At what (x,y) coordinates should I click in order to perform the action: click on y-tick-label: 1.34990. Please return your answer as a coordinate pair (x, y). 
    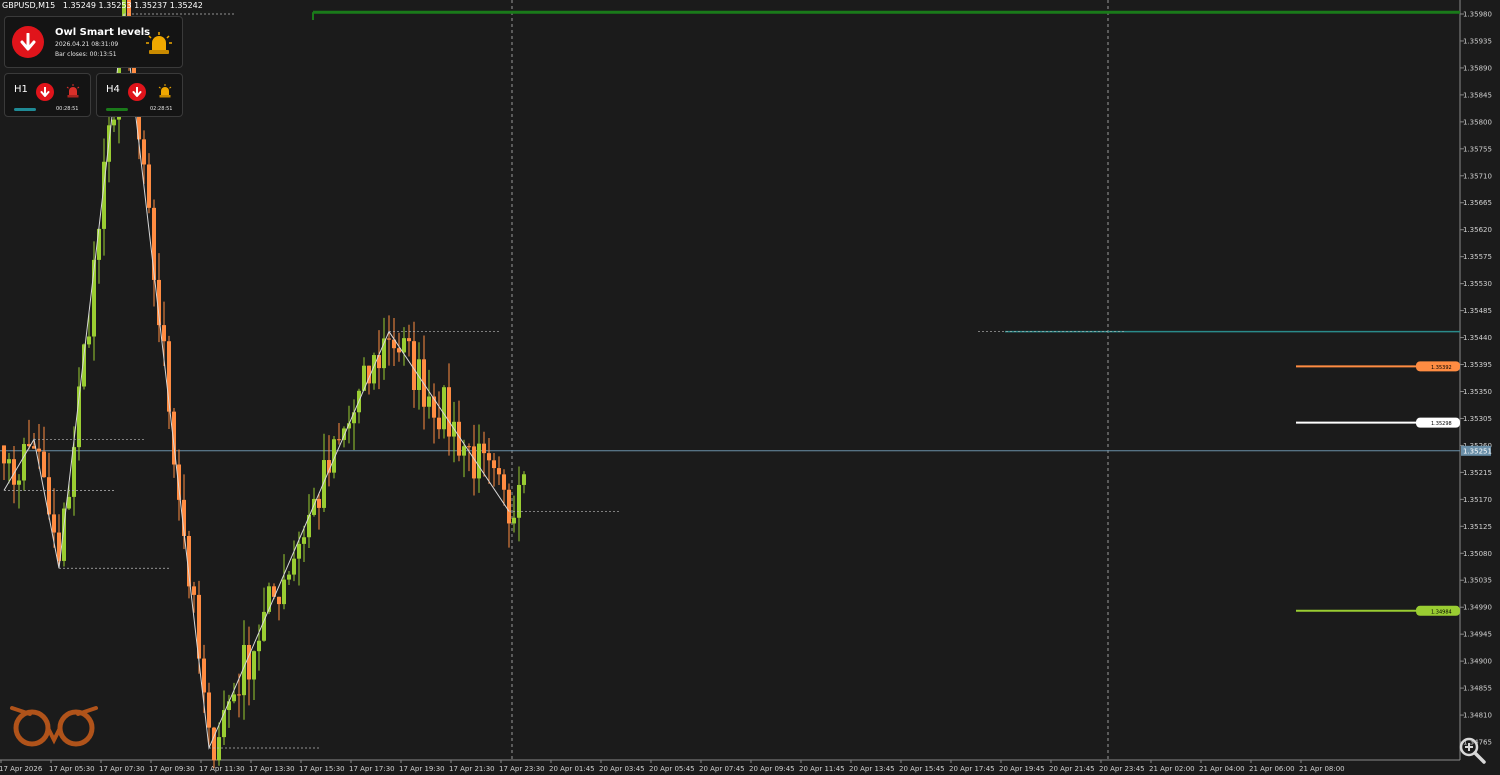
    Looking at the image, I should click on (1477, 608).